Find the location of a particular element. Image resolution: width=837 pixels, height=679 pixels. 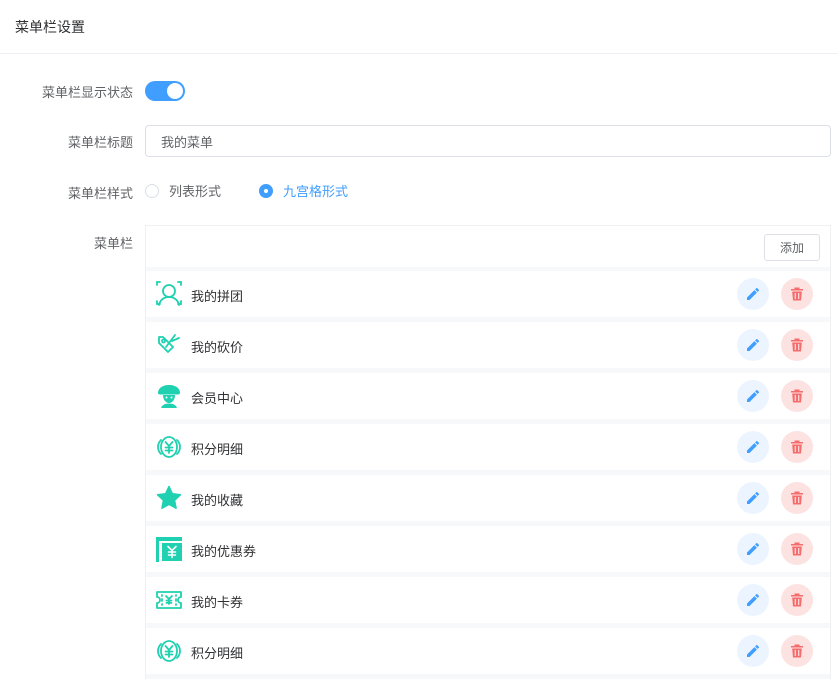

style-radio-grid: 九宫格形式 is located at coordinates (303, 190).